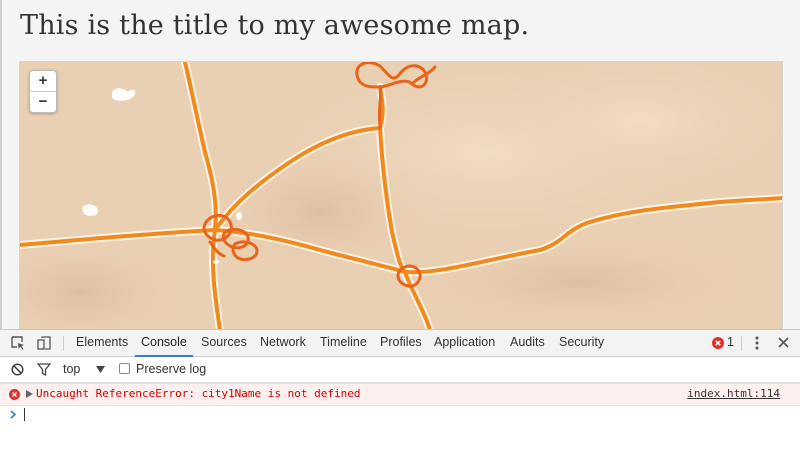 The image size is (800, 455). I want to click on text-cursor, so click(24, 414).